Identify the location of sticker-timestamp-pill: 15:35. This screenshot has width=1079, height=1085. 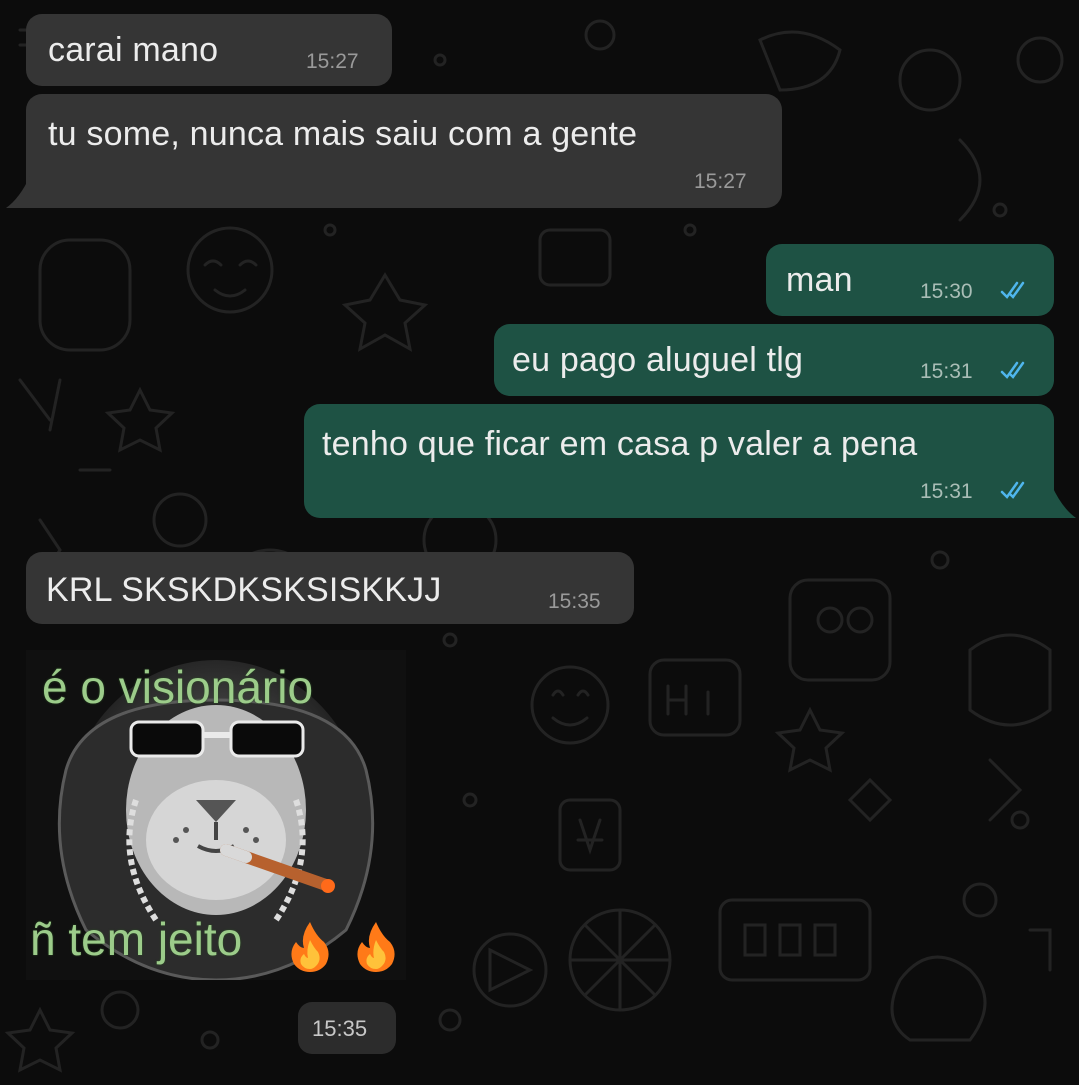
(347, 1028).